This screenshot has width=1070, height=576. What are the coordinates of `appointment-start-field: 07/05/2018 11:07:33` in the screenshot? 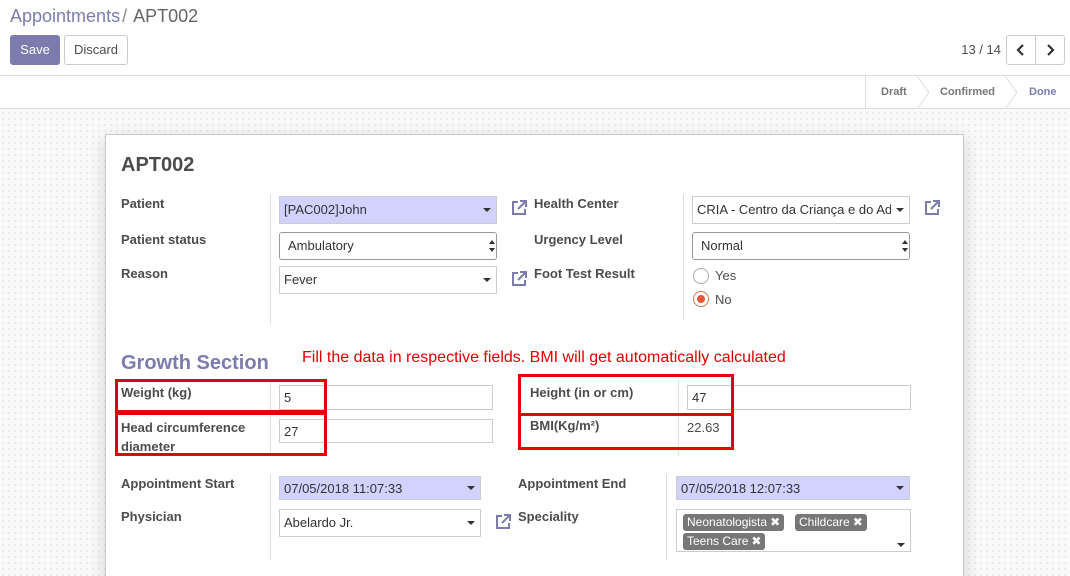 It's located at (380, 488).